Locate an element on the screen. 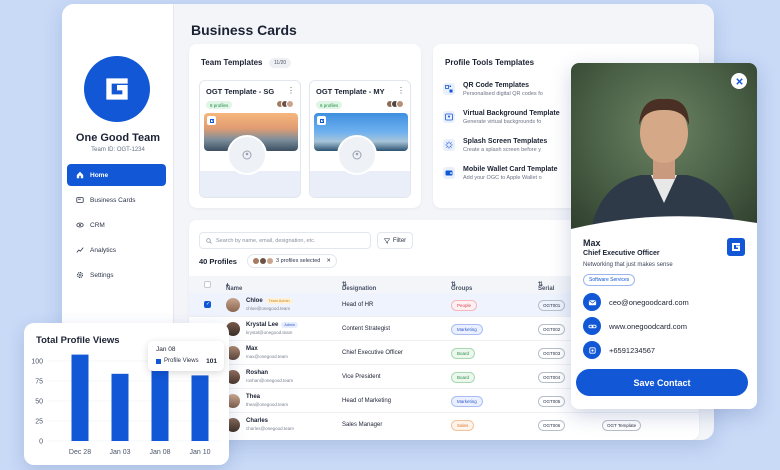  sidebar-item-settings: Settings is located at coordinates (116, 275).